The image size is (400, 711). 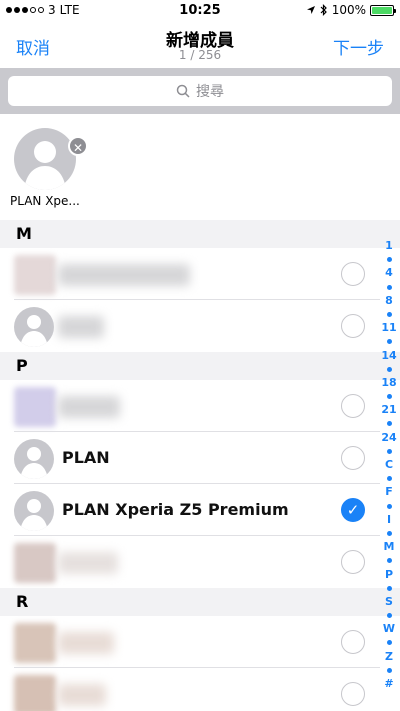 What do you see at coordinates (388, 410) in the screenshot?
I see `index-item: 21` at bounding box center [388, 410].